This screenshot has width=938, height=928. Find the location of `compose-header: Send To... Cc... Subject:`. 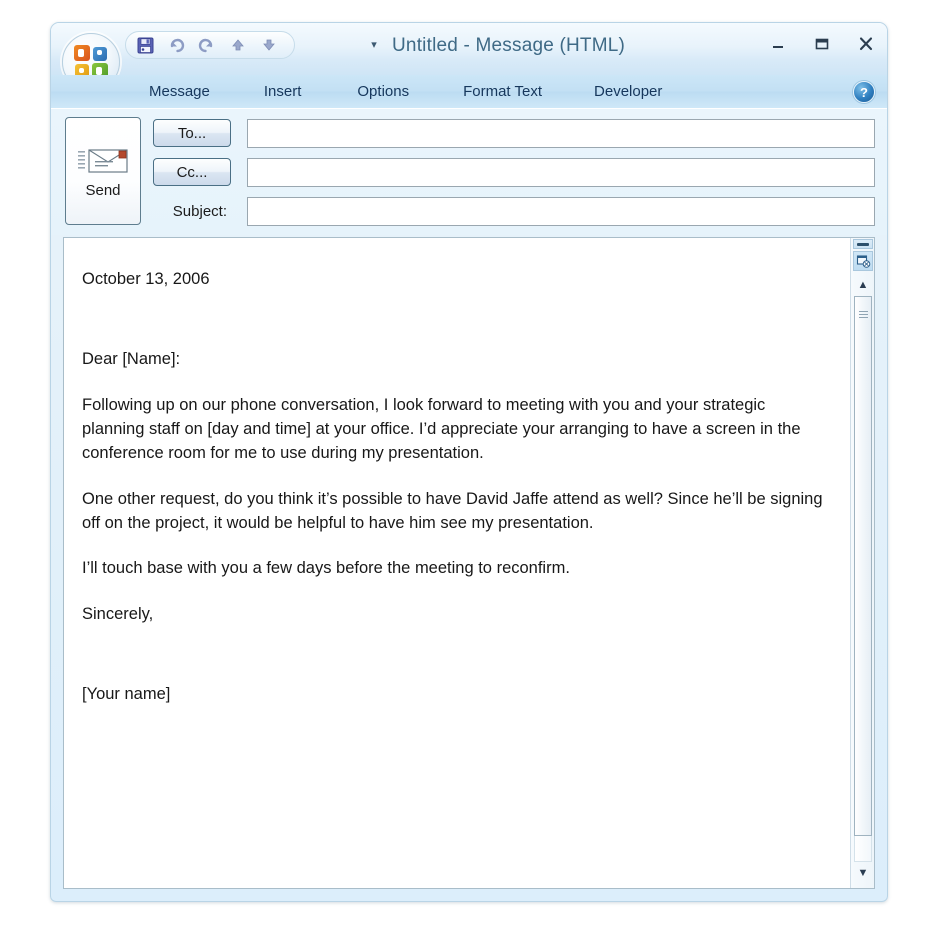

compose-header: Send To... Cc... Subject: is located at coordinates (469, 172).